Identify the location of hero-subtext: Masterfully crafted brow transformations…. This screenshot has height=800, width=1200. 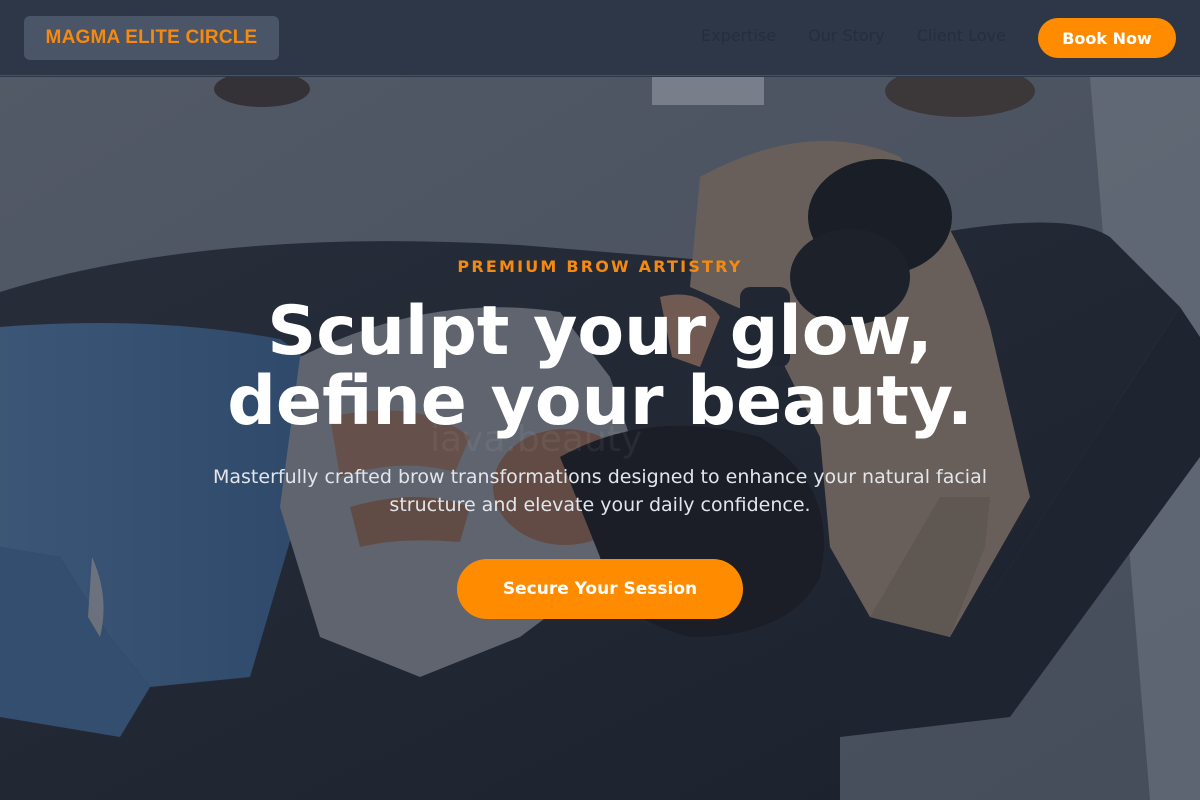
(600, 491).